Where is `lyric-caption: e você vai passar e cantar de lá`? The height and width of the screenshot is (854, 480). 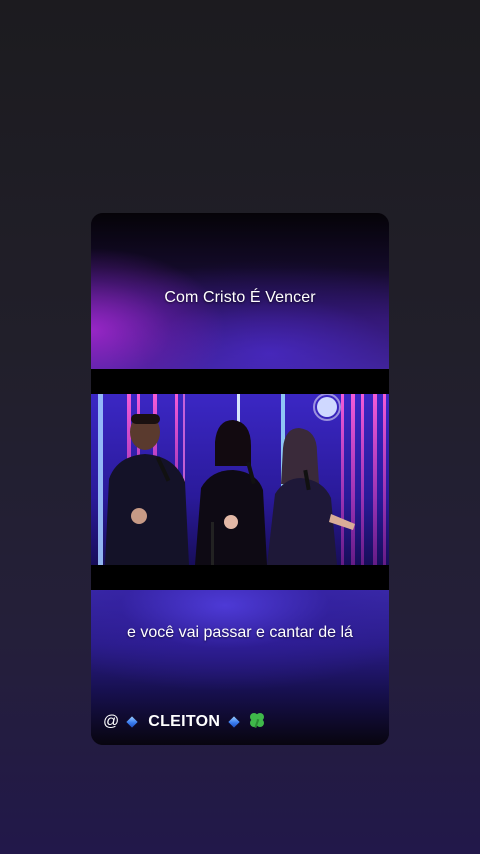
lyric-caption: e você vai passar e cantar de lá is located at coordinates (240, 632).